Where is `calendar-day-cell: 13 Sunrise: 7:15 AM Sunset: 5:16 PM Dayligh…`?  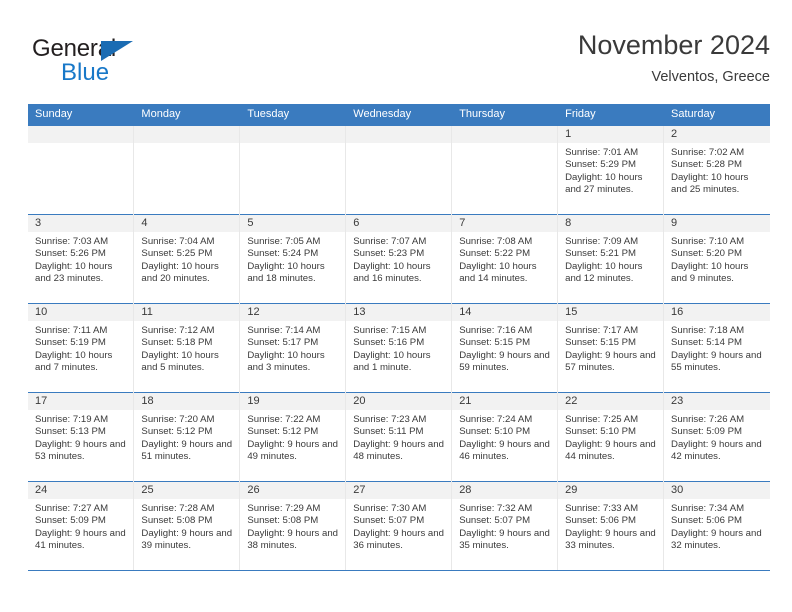
calendar-day-cell: 13 Sunrise: 7:15 AM Sunset: 5:16 PM Dayligh… is located at coordinates (399, 348).